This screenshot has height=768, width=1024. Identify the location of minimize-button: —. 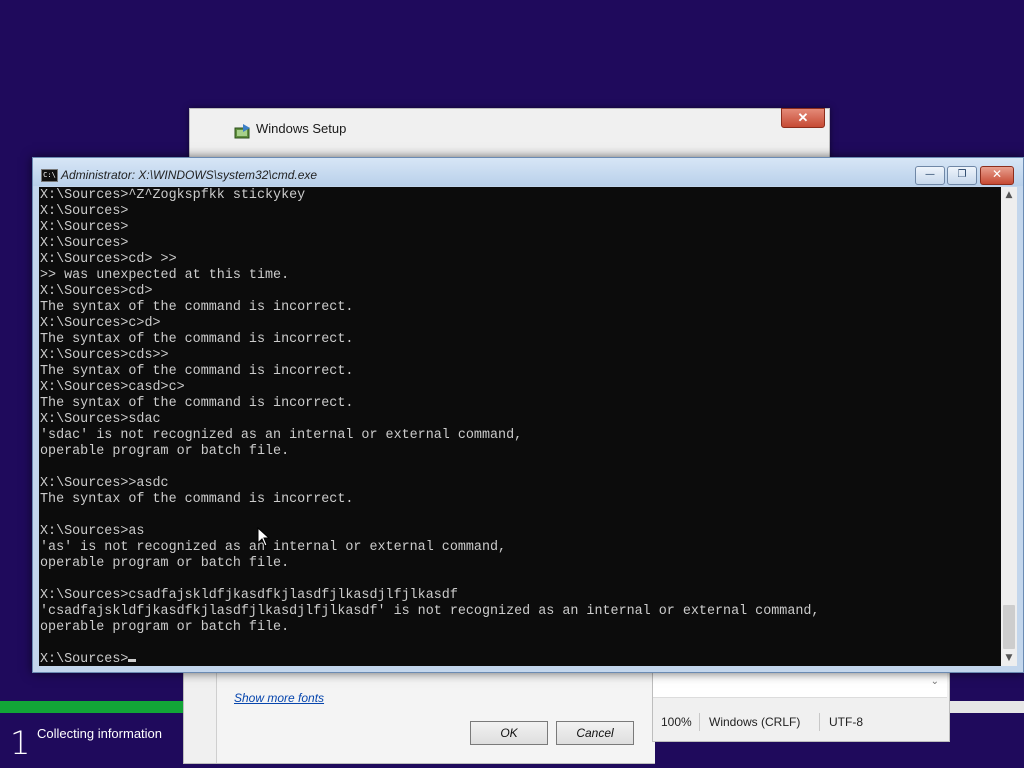
(930, 175).